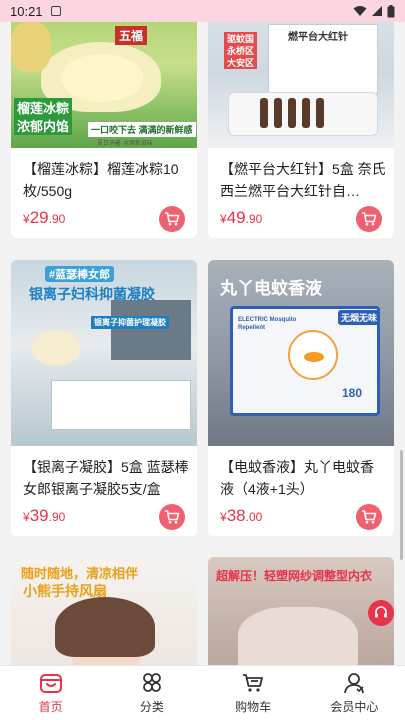  I want to click on wifi-icon, so click(360, 11).